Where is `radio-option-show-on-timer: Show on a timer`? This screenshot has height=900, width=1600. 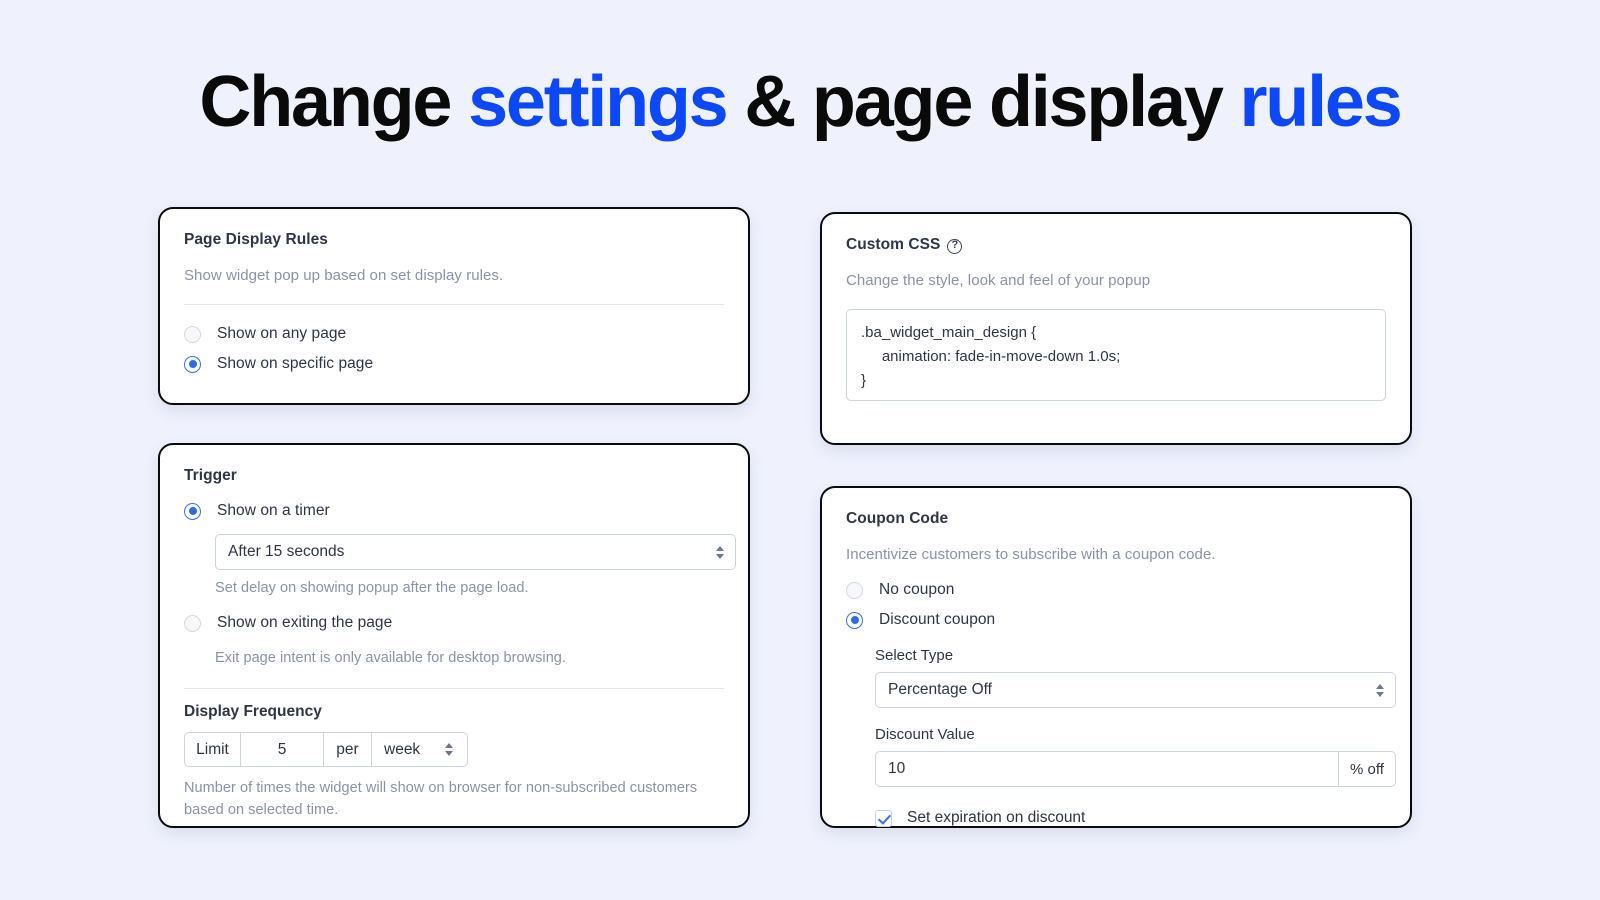
radio-option-show-on-timer: Show on a timer is located at coordinates (454, 511).